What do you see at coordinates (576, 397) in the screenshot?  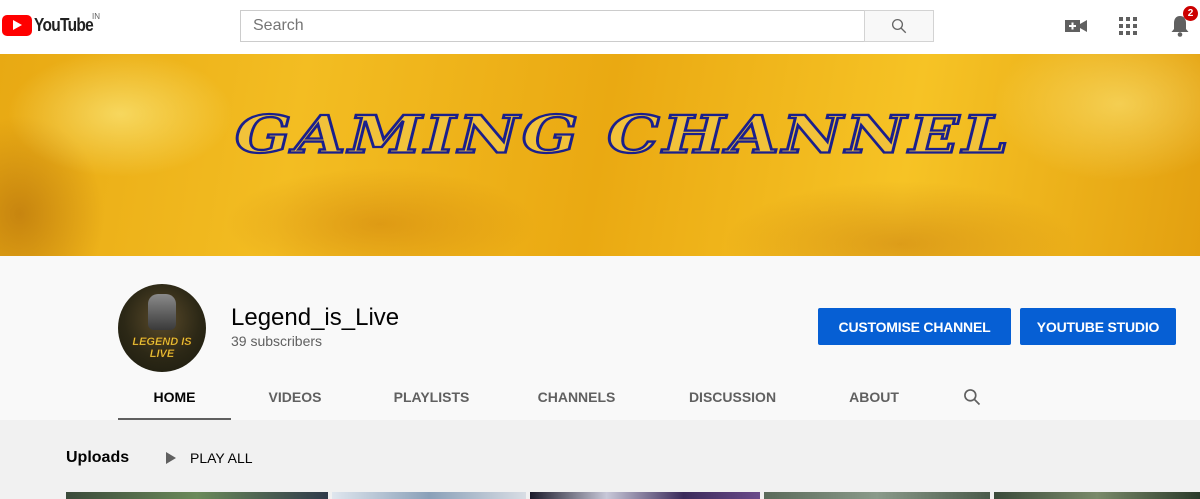 I see `tab-channels: CHANNELS` at bounding box center [576, 397].